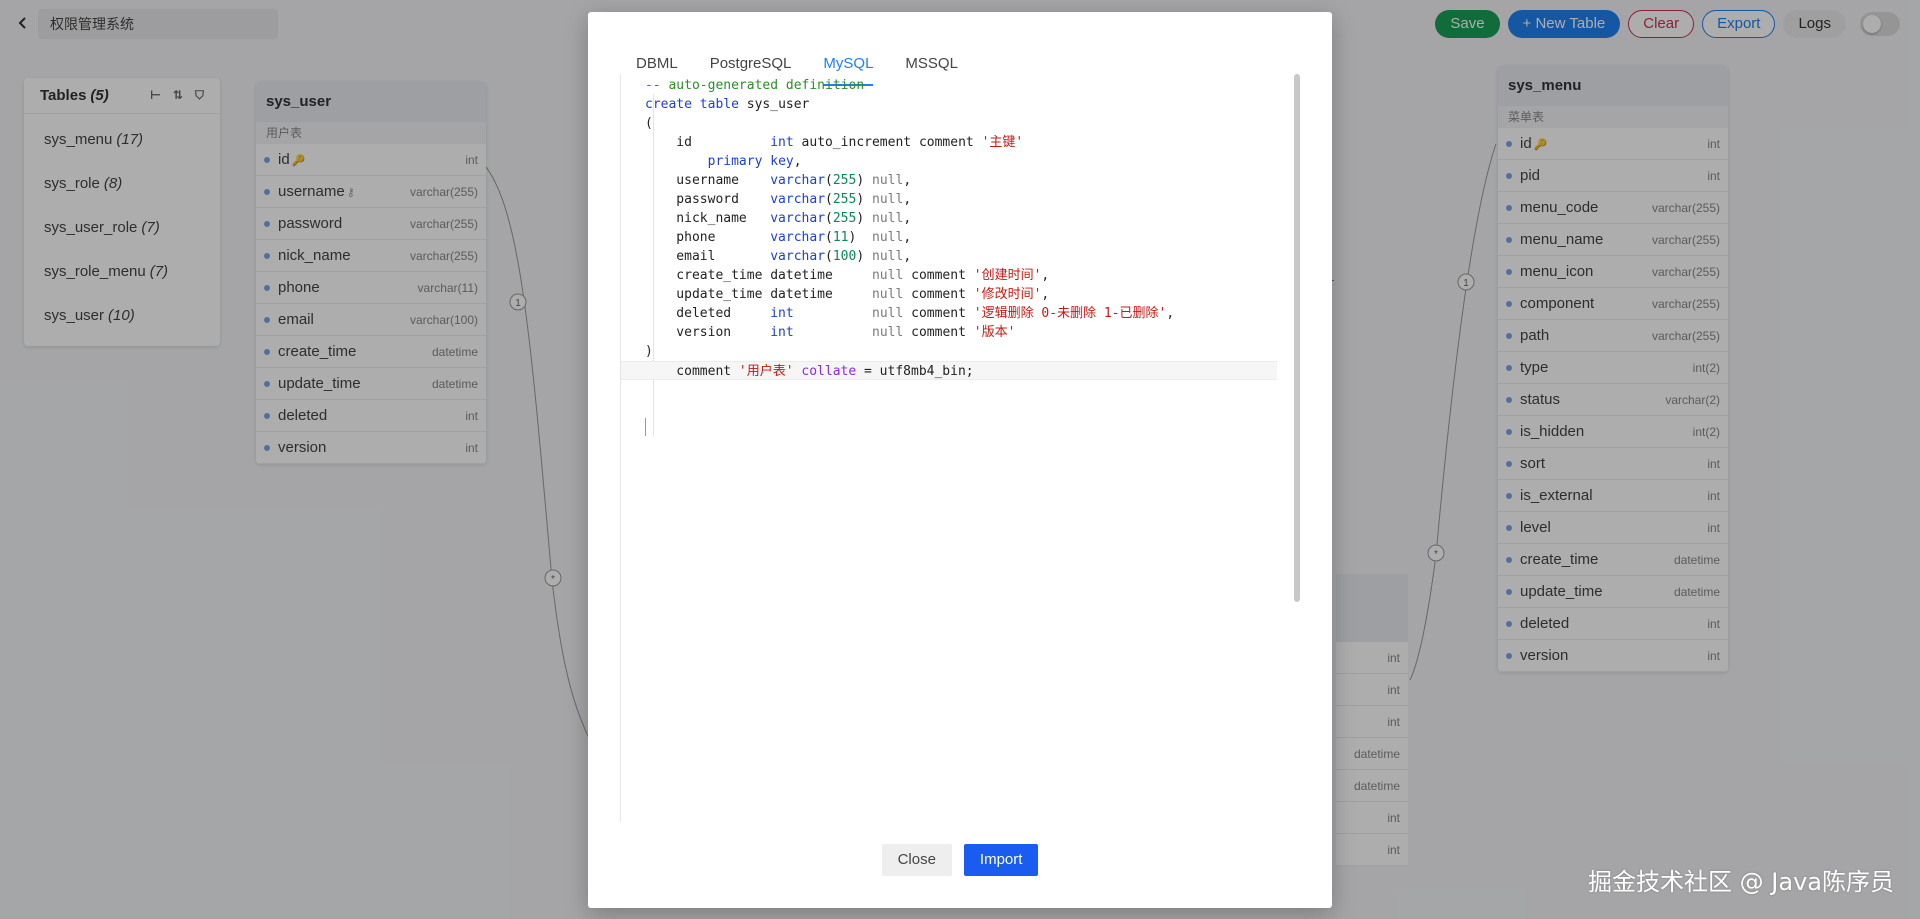 This screenshot has width=1920, height=919. What do you see at coordinates (949, 370) in the screenshot?
I see `code-line: comment '用户表' collate = utf8mb4_bin;` at bounding box center [949, 370].